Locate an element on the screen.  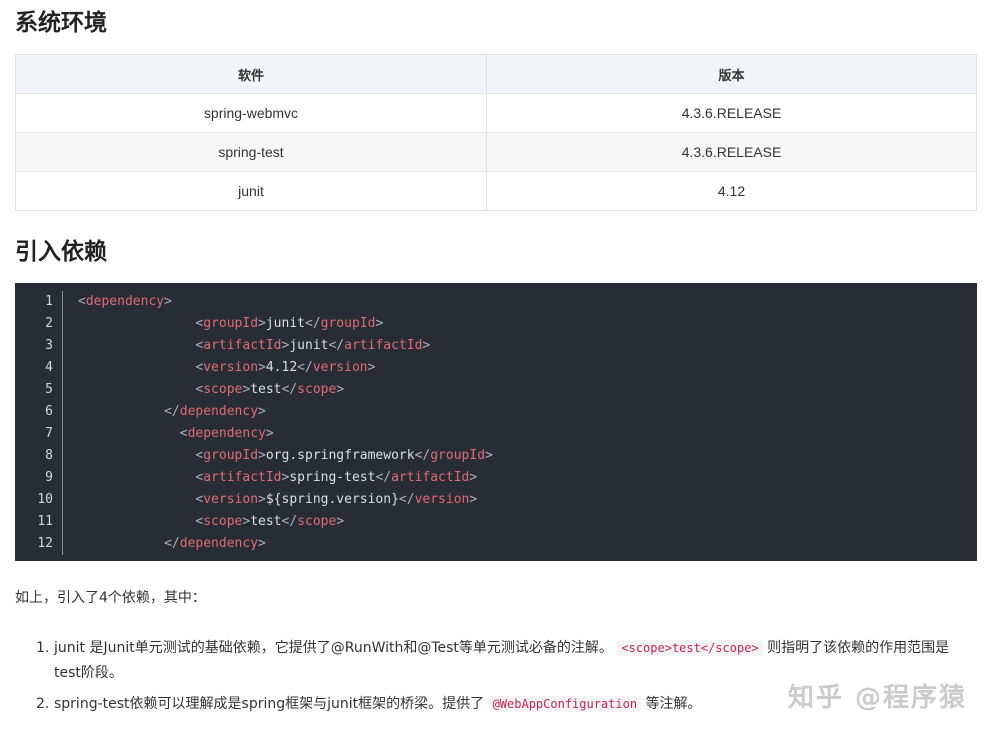
line-number: 12 is located at coordinates (45, 543).